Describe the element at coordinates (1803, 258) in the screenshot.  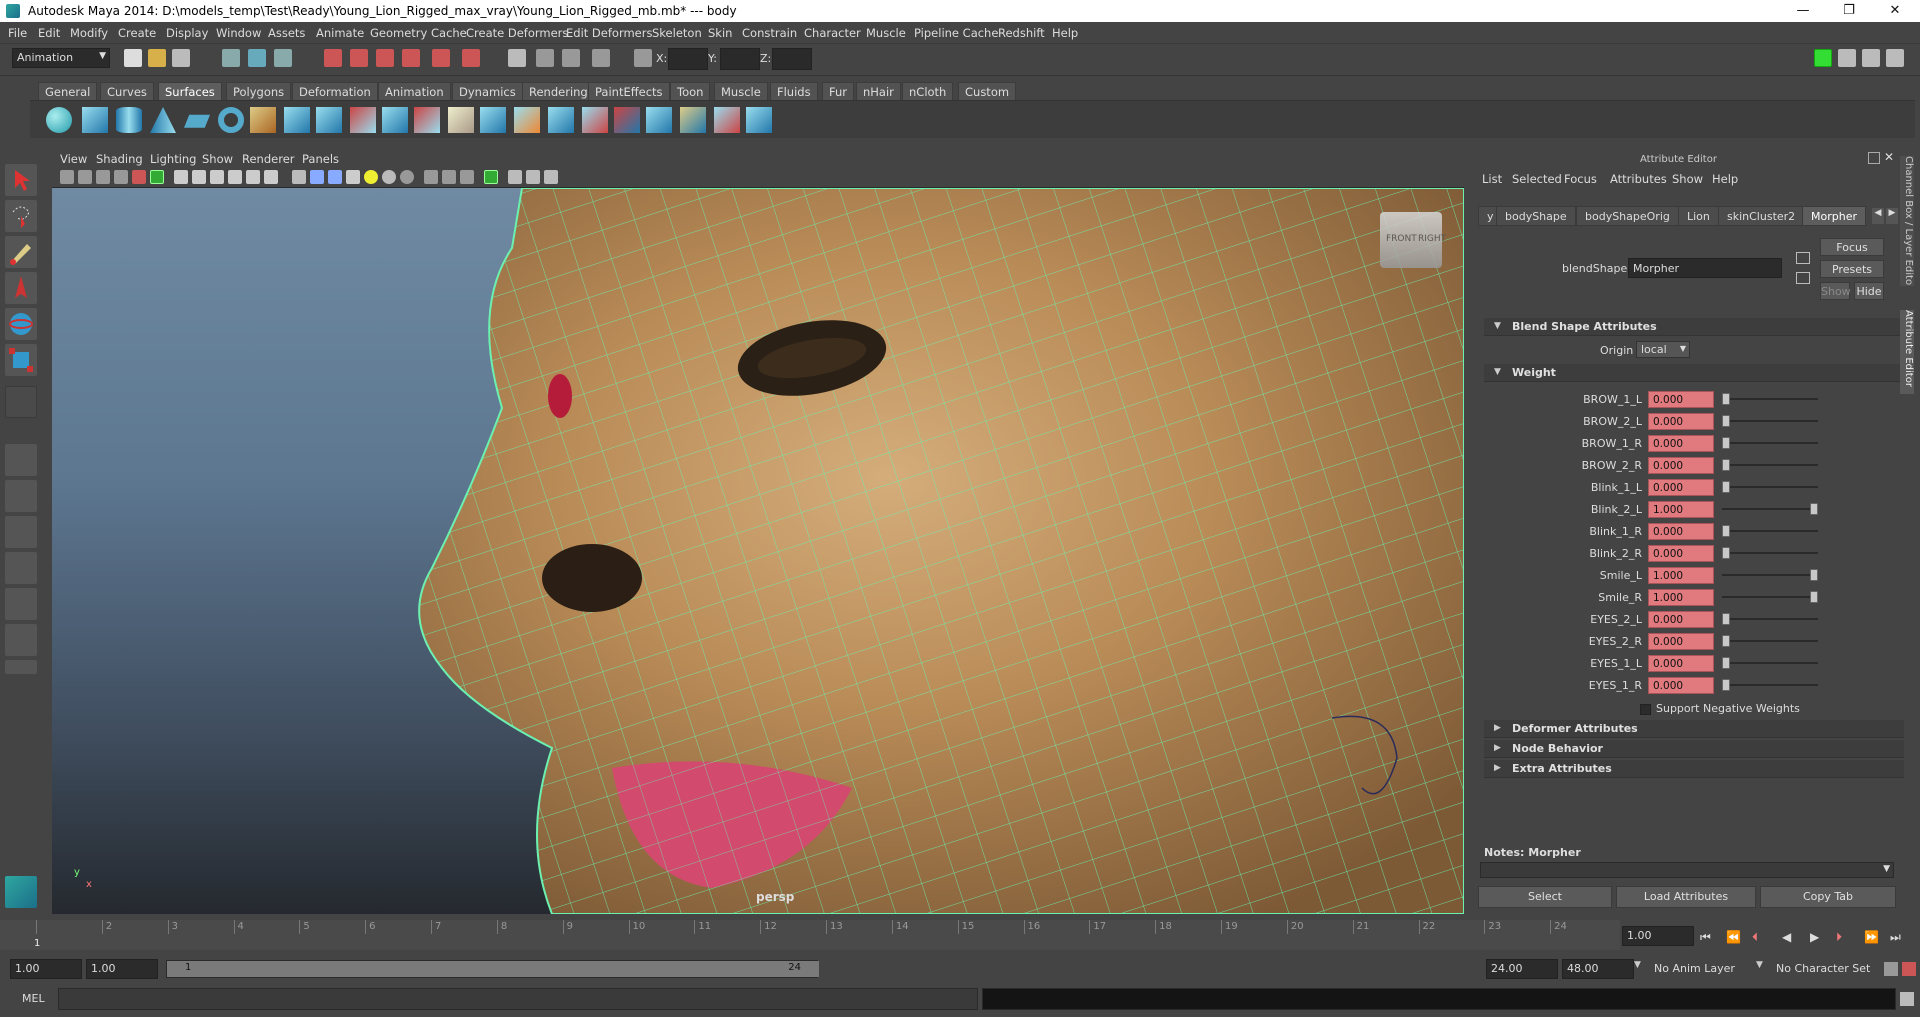
I see `select-node-icon` at that location.